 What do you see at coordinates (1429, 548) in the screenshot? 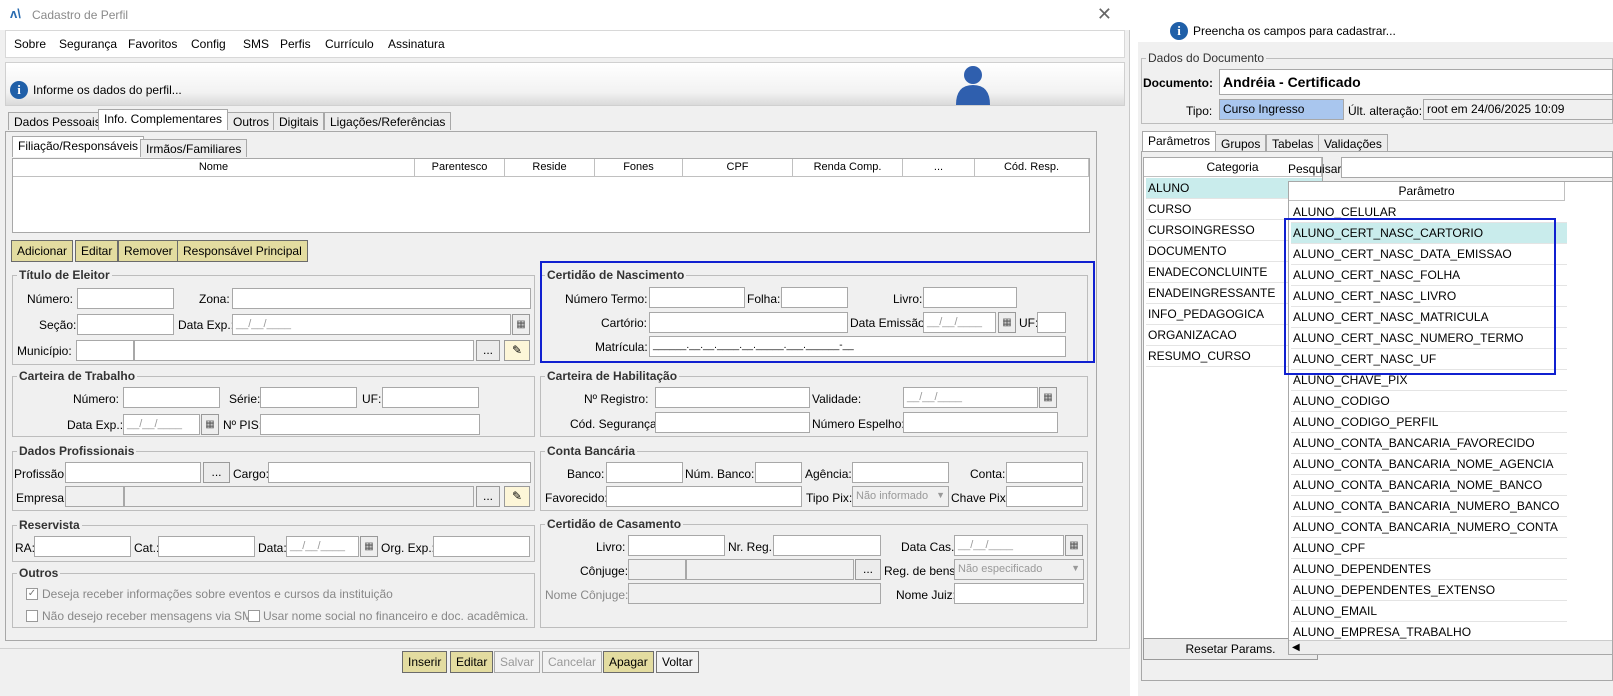
I see `param-item: ALUNO_CPF` at bounding box center [1429, 548].